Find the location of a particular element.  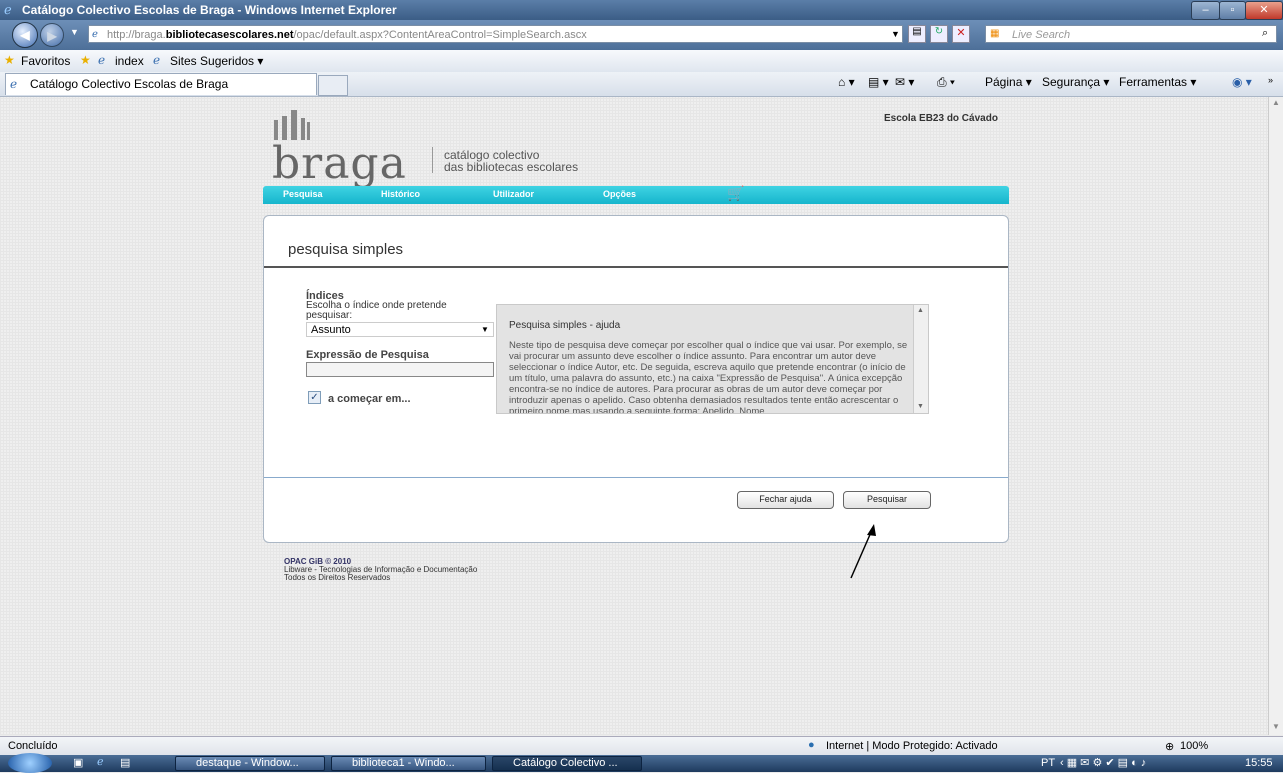

favorite-link-index: index is located at coordinates (129, 61).